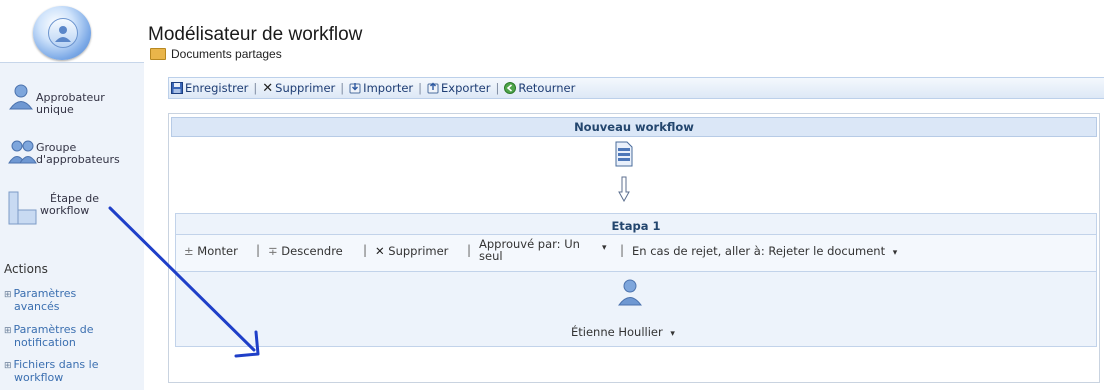 The height and width of the screenshot is (390, 1104). What do you see at coordinates (624, 189) in the screenshot?
I see `flow-arrow-icon` at bounding box center [624, 189].